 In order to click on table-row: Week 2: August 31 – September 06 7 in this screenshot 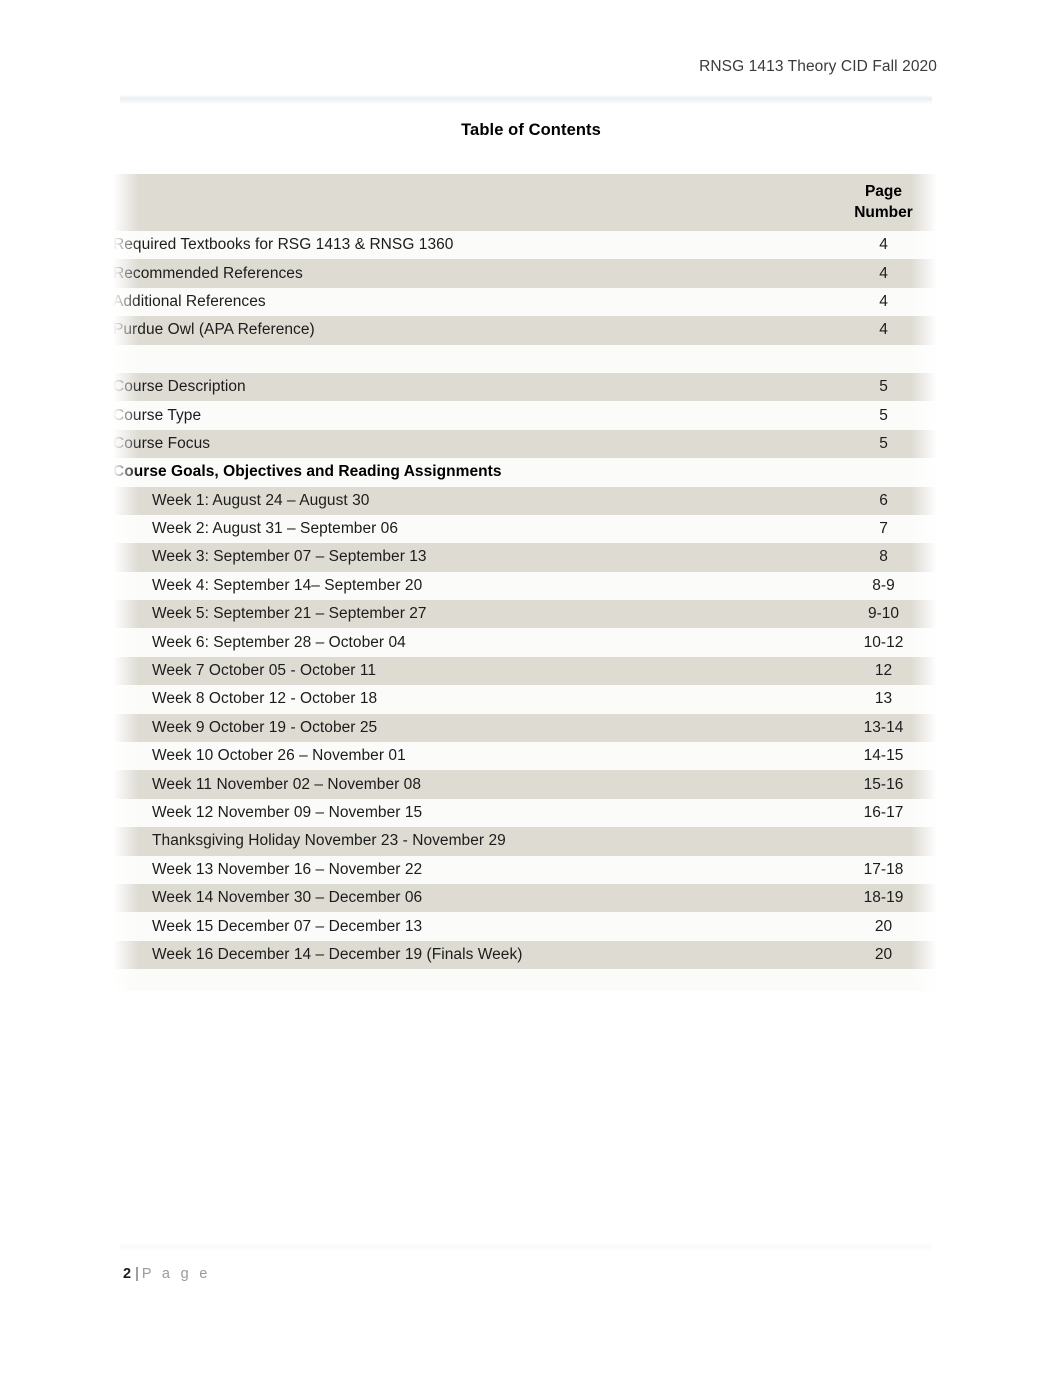, I will do `click(525, 529)`.